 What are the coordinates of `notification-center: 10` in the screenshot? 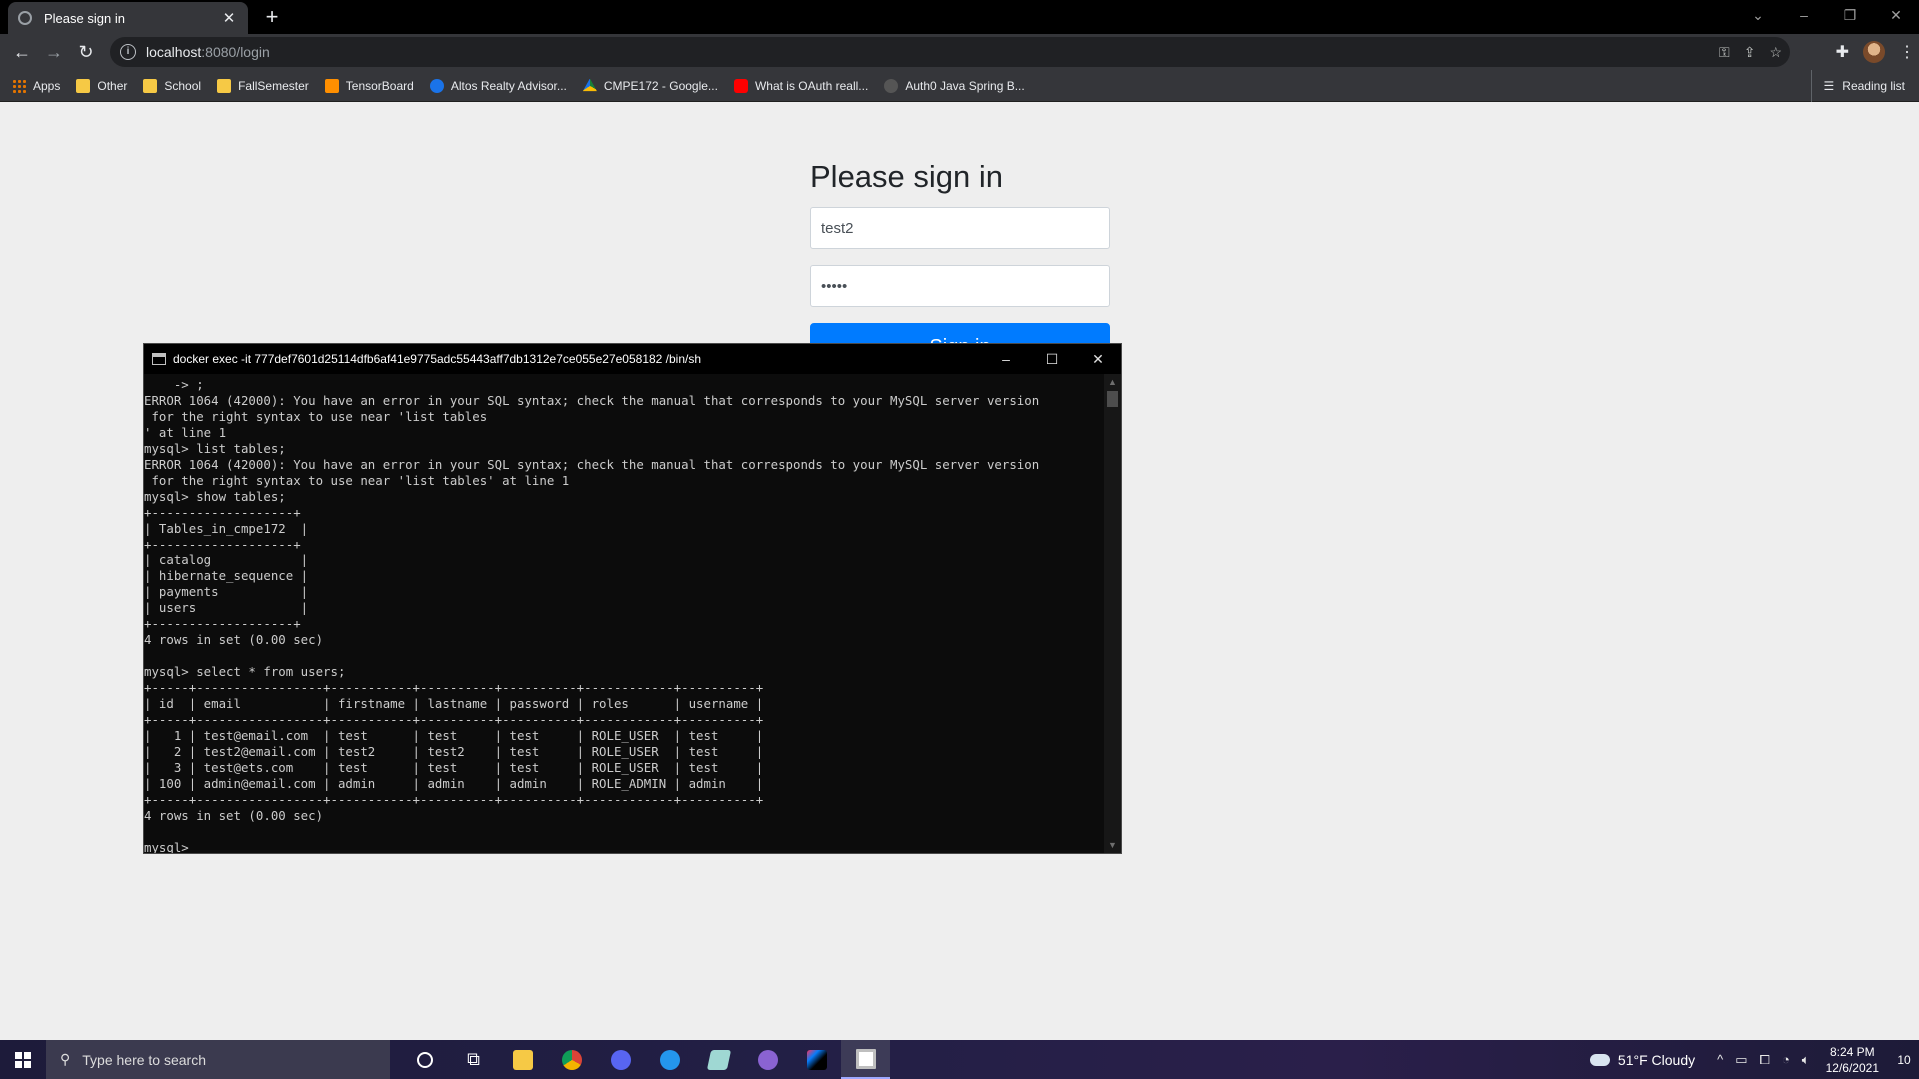 It's located at (1904, 1059).